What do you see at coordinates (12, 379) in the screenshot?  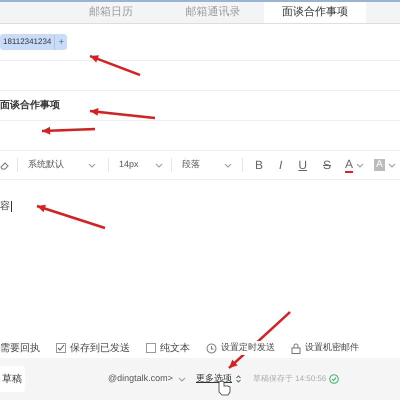 I see `draft-button: 草稿` at bounding box center [12, 379].